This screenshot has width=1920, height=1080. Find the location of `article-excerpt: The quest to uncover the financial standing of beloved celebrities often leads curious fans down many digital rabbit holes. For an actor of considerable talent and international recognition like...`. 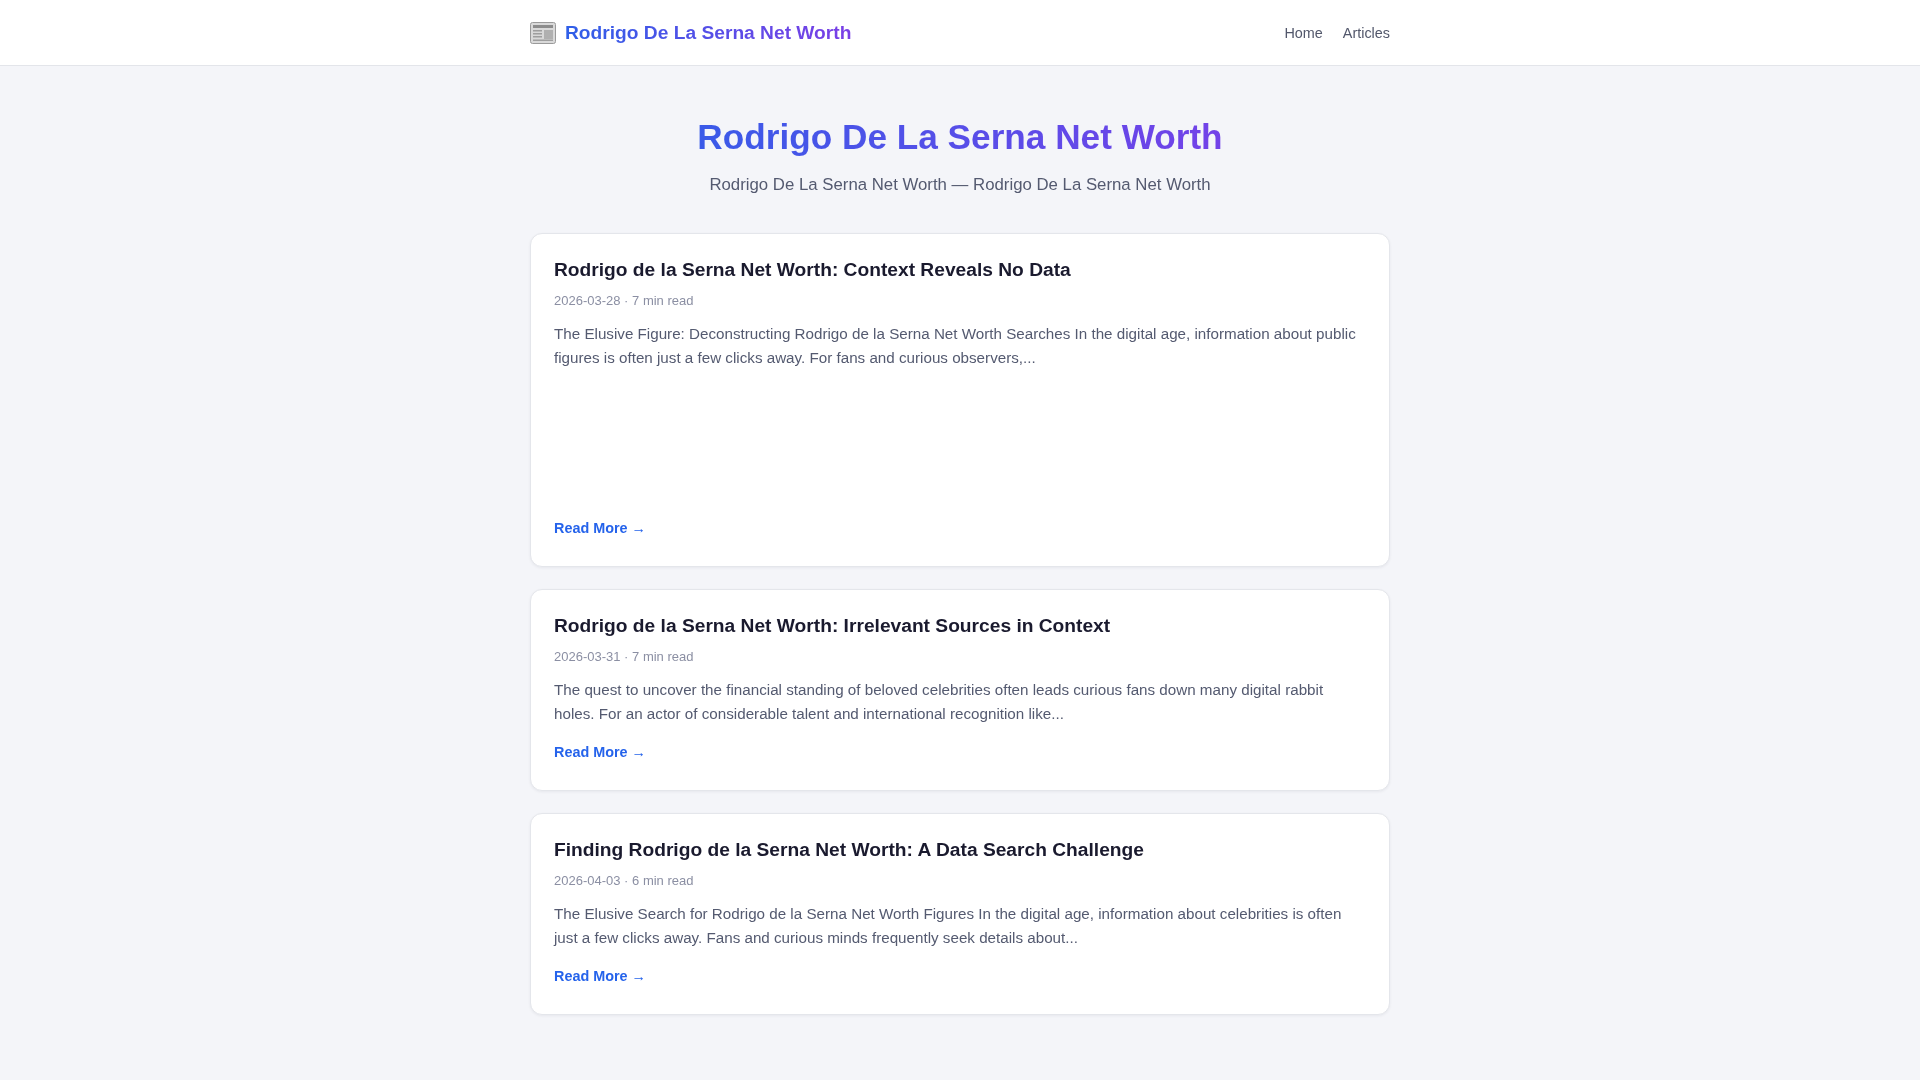

article-excerpt: The quest to uncover the financial standing of beloved celebrities often leads curious fans down many digital rabbit holes. For an actor of considerable talent and international recognition like... is located at coordinates (939, 702).